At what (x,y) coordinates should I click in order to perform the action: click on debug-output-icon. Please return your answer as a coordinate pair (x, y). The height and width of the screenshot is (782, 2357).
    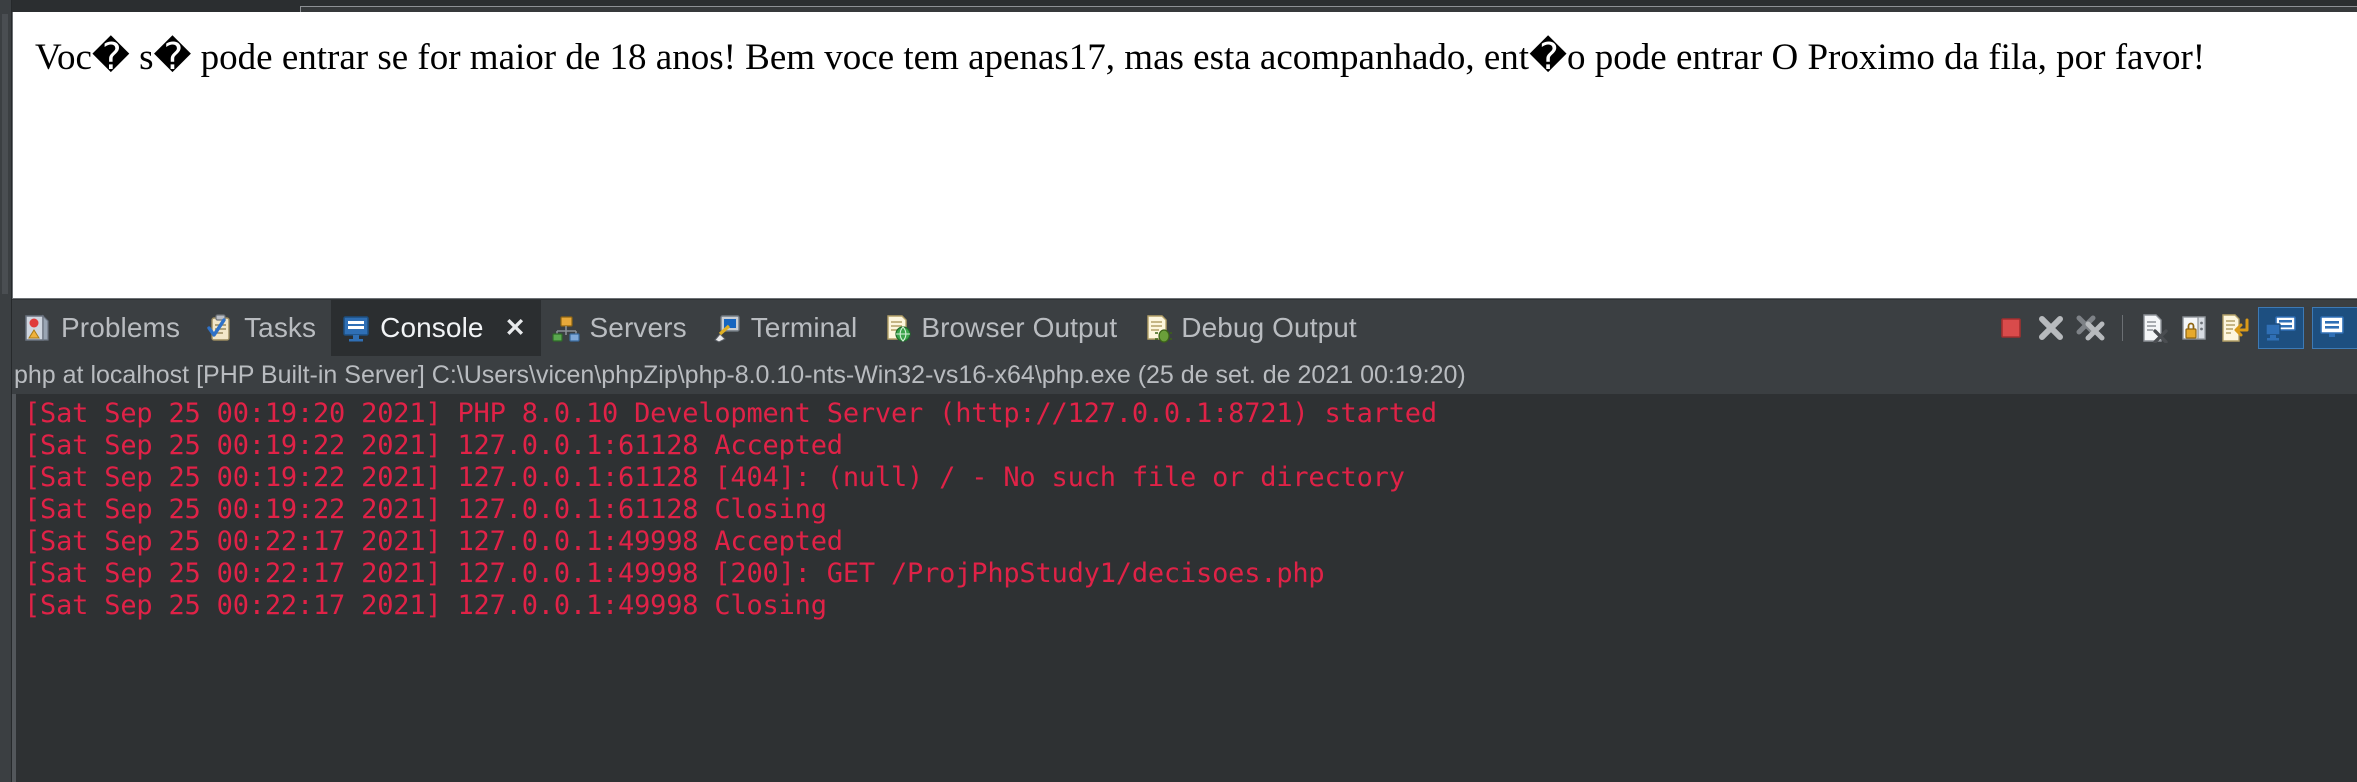
    Looking at the image, I should click on (1158, 328).